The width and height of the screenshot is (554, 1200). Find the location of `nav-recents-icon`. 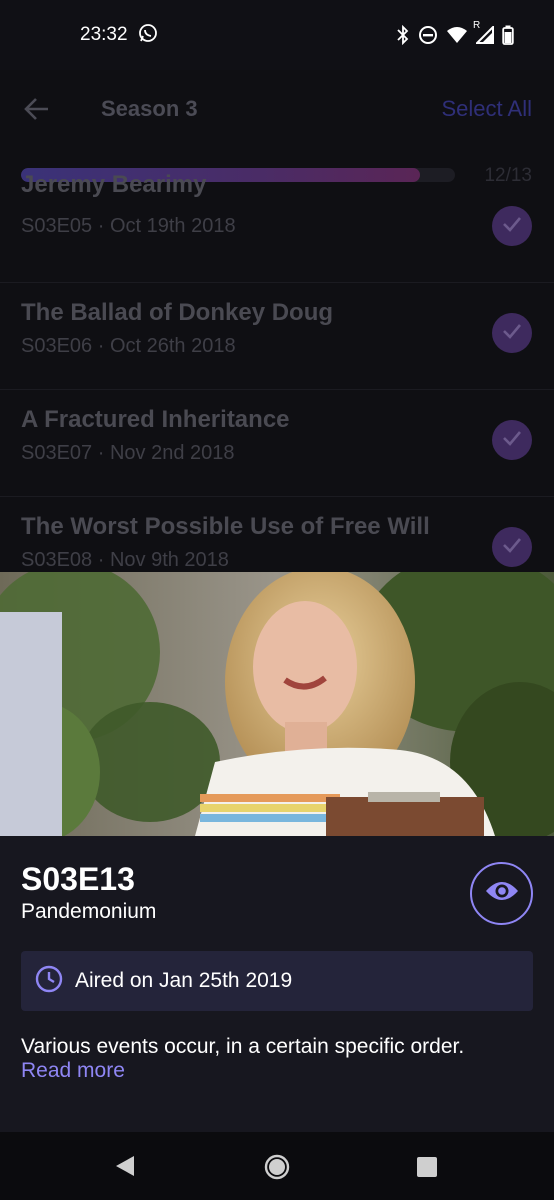

nav-recents-icon is located at coordinates (427, 1169).